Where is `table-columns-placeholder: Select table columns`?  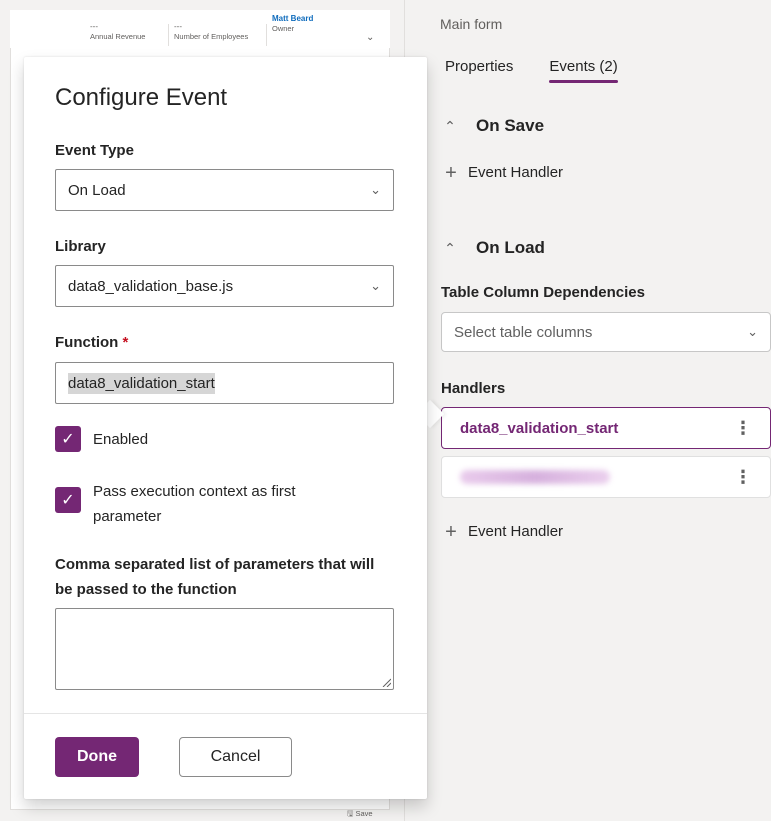
table-columns-placeholder: Select table columns is located at coordinates (523, 332).